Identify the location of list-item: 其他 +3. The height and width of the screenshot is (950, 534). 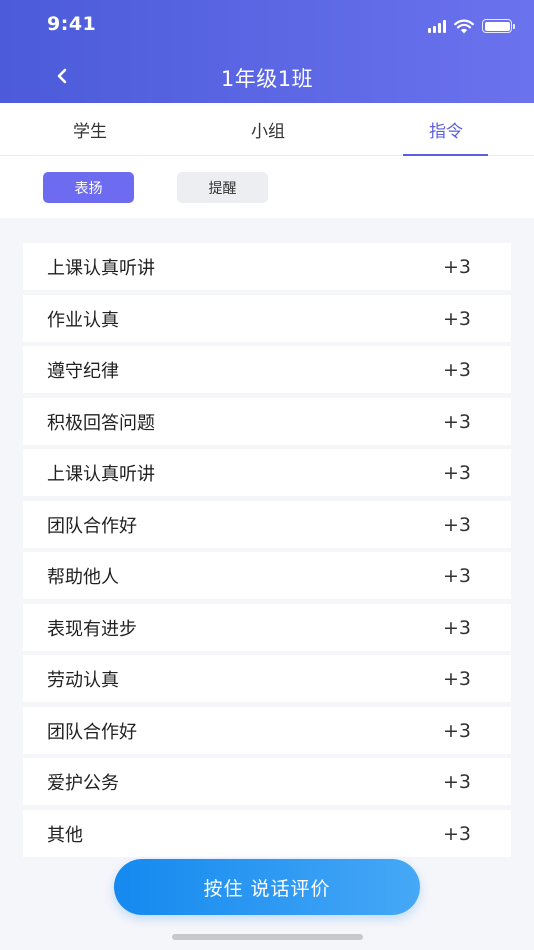
(267, 833).